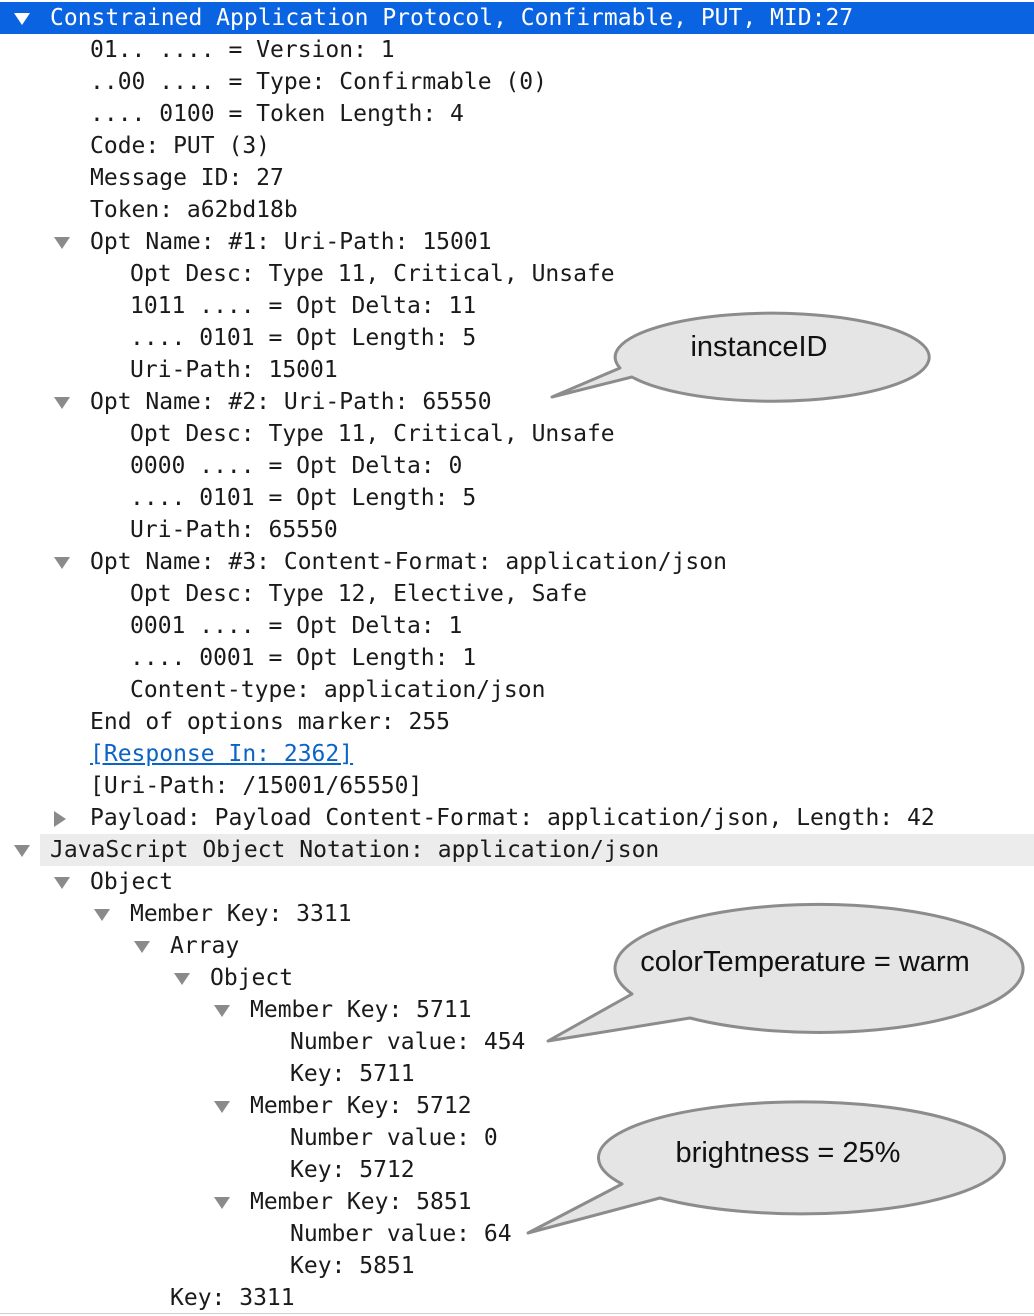 This screenshot has height=1316, width=1034. What do you see at coordinates (788, 1153) in the screenshot?
I see `callout-brightness-label: brightness = 25%` at bounding box center [788, 1153].